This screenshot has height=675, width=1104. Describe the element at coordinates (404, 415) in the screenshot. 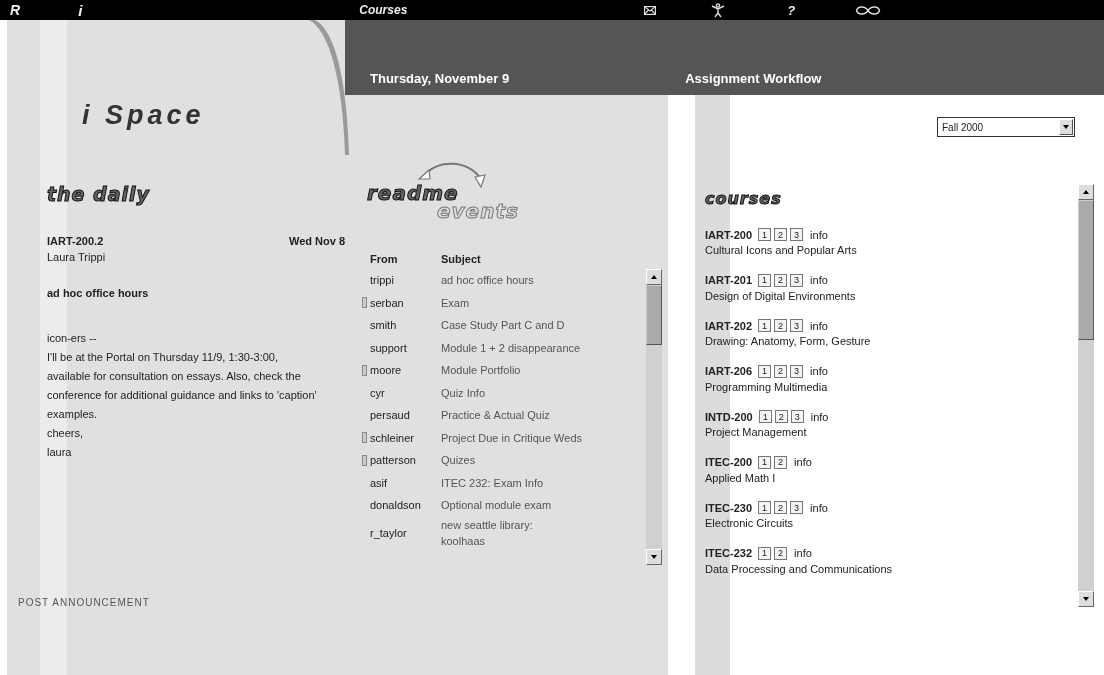

I see `message-sender: persaud` at that location.